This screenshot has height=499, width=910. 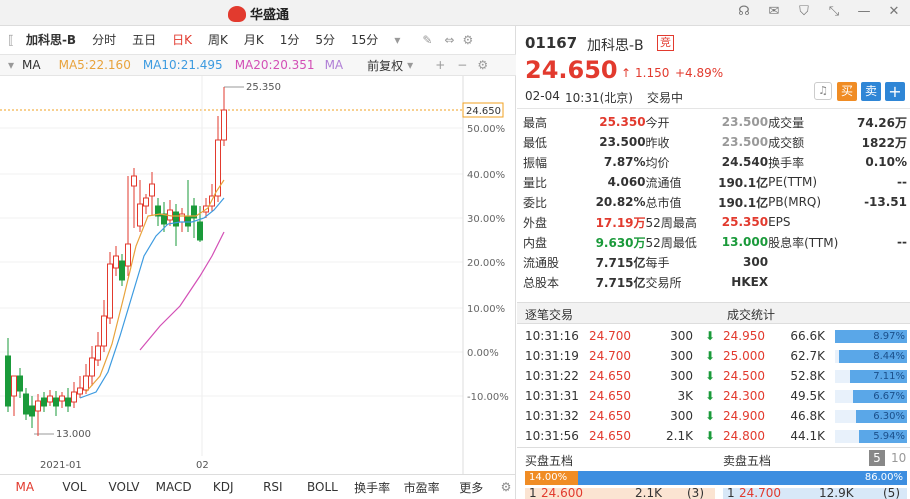 I want to click on indicator-tab: 更多, so click(x=471, y=487).